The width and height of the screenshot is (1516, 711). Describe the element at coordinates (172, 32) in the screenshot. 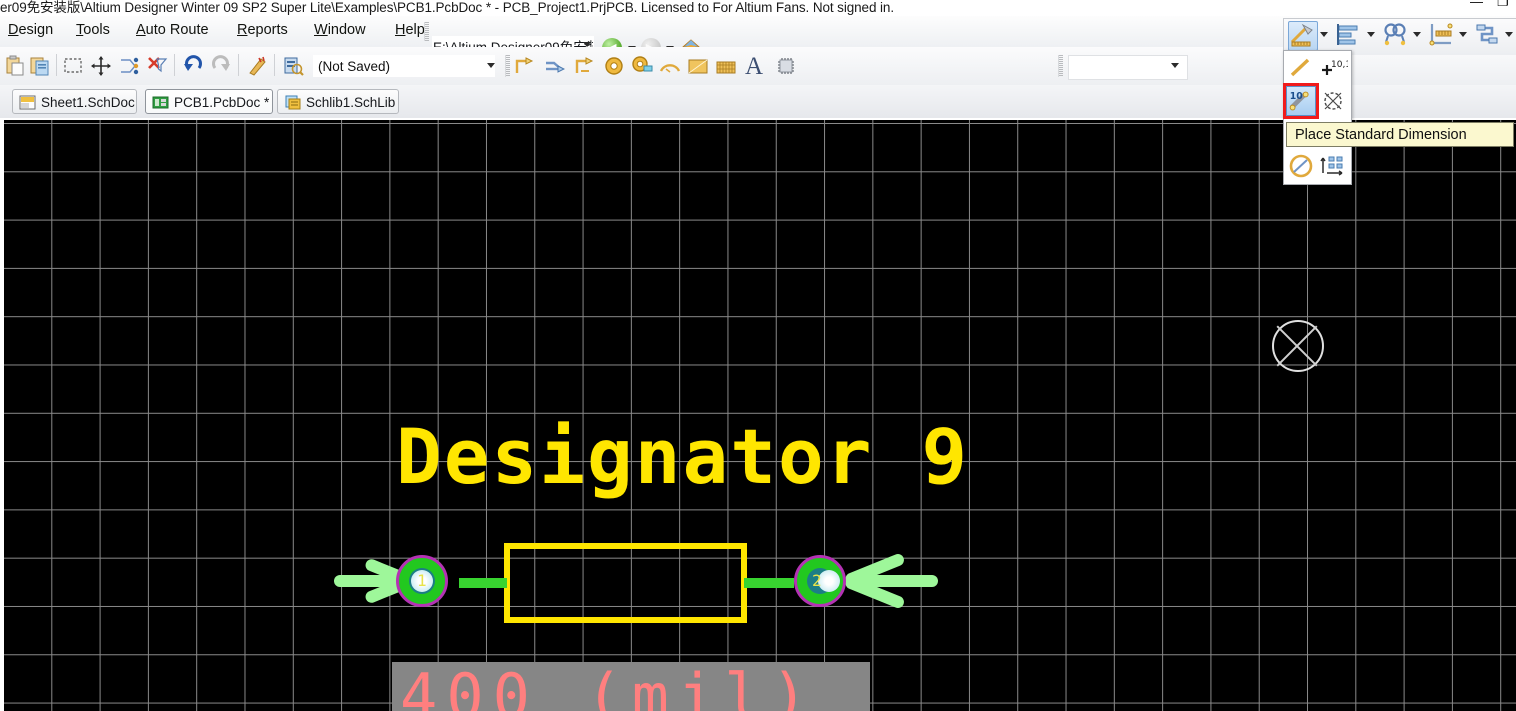

I see `menu-item-auto-route: Auto Route` at that location.